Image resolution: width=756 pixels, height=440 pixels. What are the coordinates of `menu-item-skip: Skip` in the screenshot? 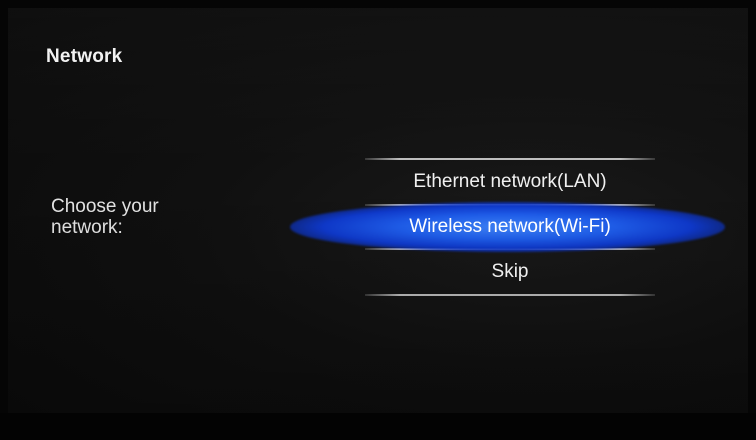 It's located at (510, 272).